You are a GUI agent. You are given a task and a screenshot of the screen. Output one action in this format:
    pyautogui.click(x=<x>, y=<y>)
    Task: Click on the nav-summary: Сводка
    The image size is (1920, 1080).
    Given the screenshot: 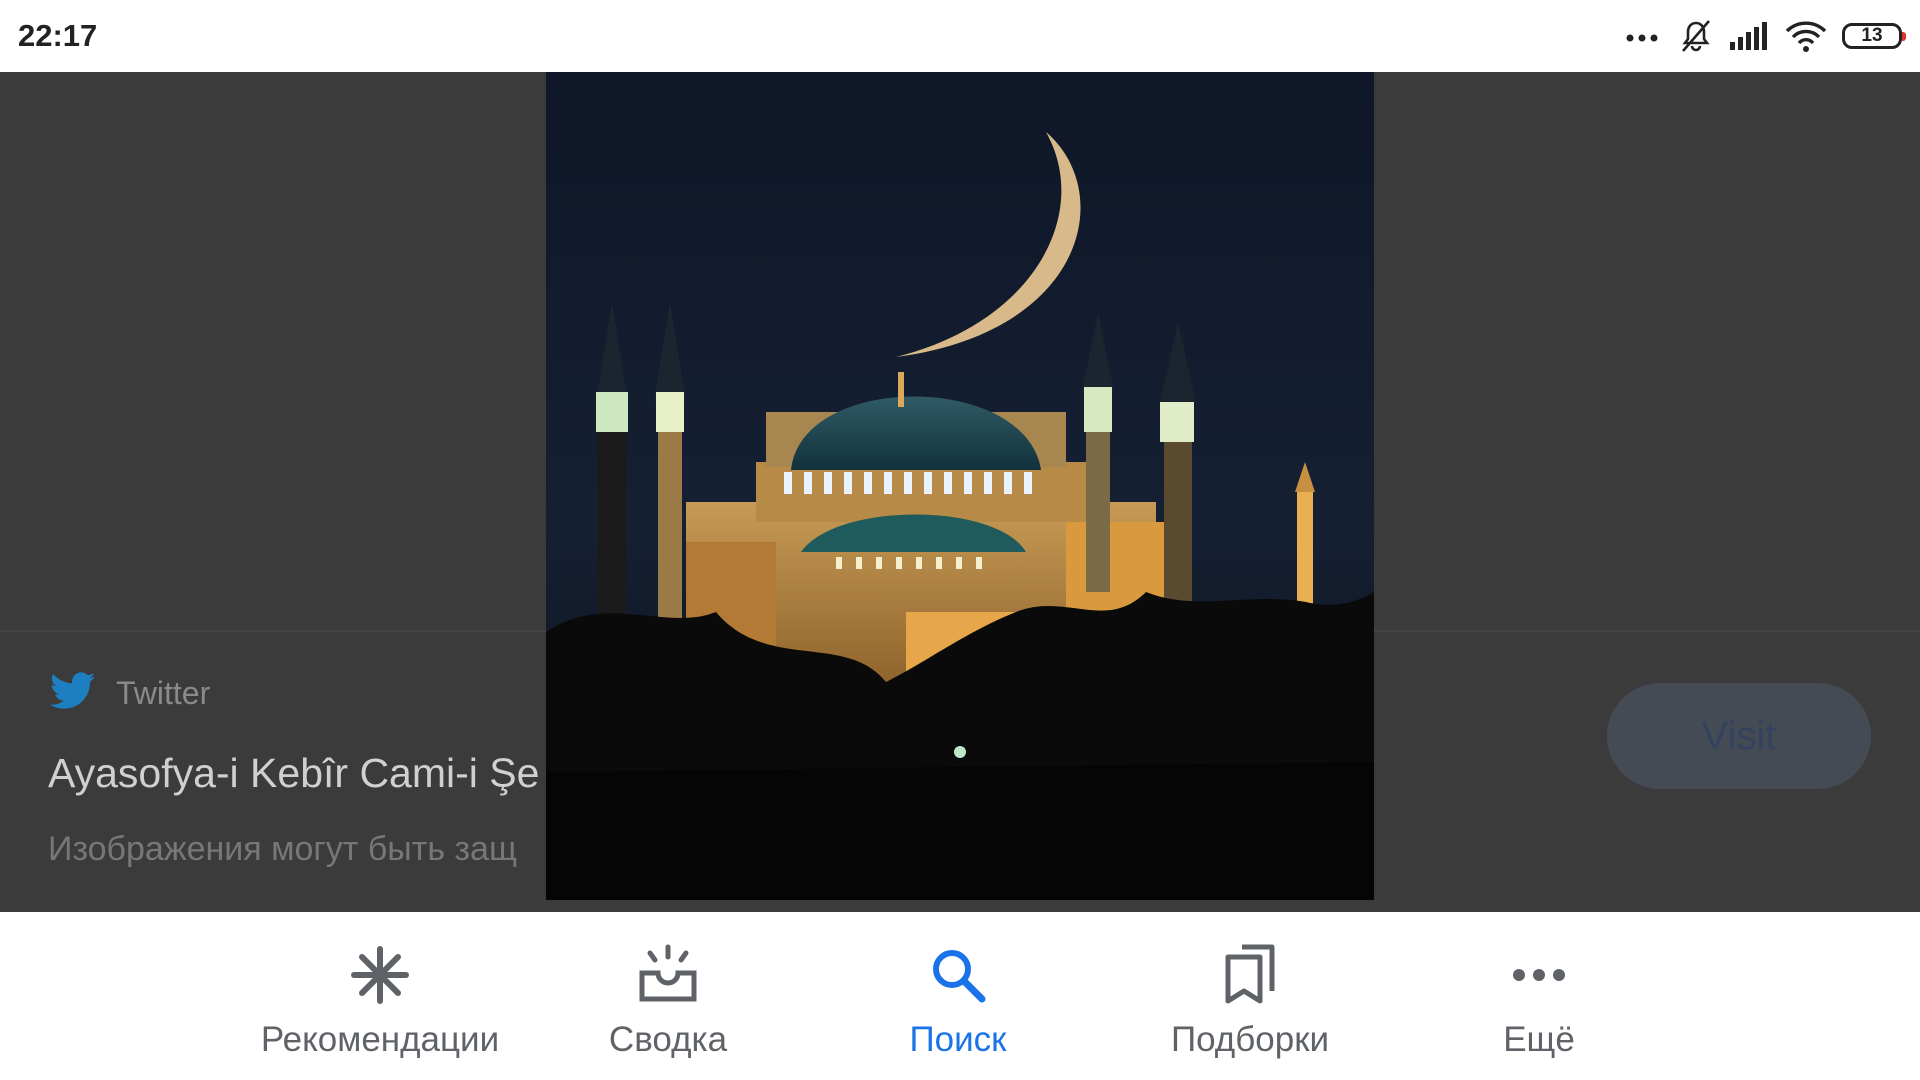 What is the action you would take?
    pyautogui.click(x=668, y=996)
    